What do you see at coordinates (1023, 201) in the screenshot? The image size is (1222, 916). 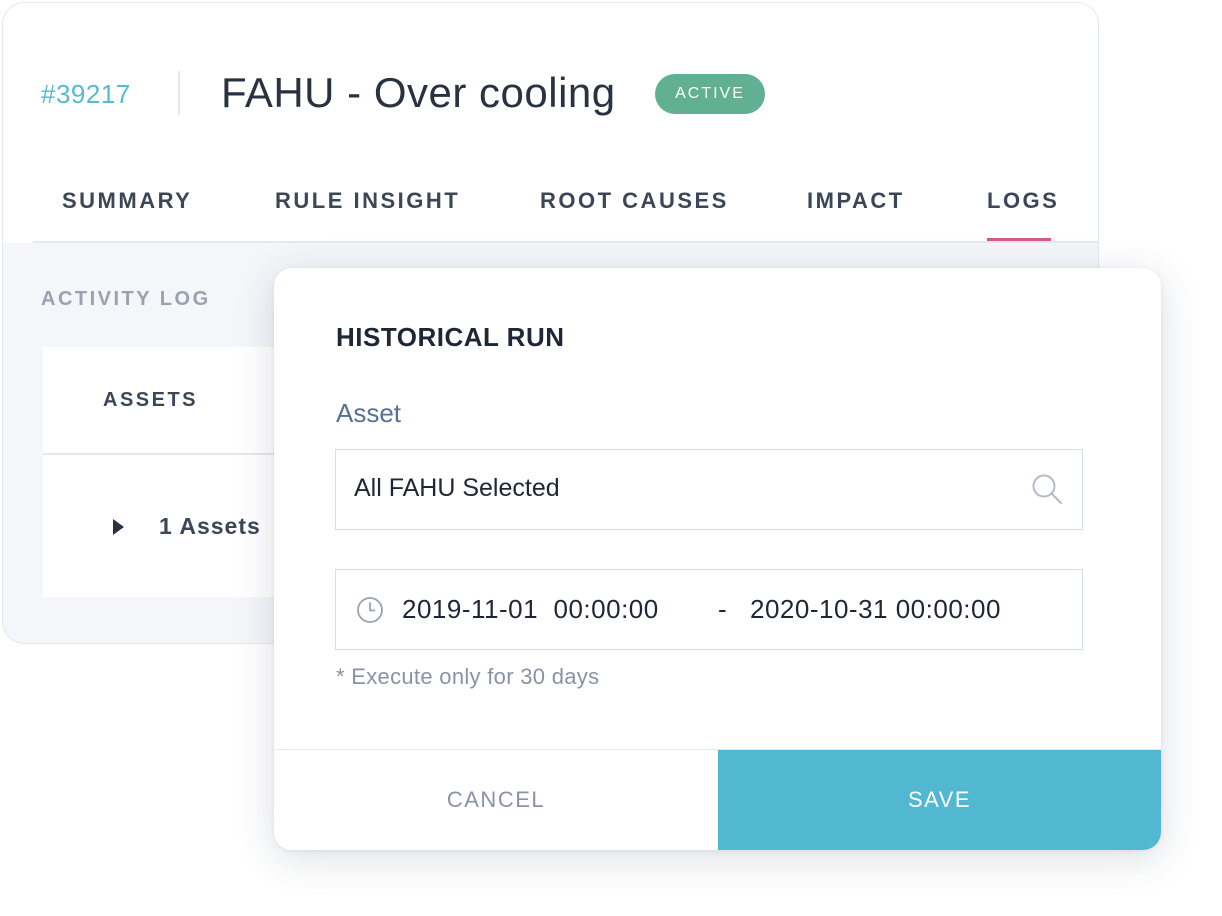 I see `tab-logs: LOGS` at bounding box center [1023, 201].